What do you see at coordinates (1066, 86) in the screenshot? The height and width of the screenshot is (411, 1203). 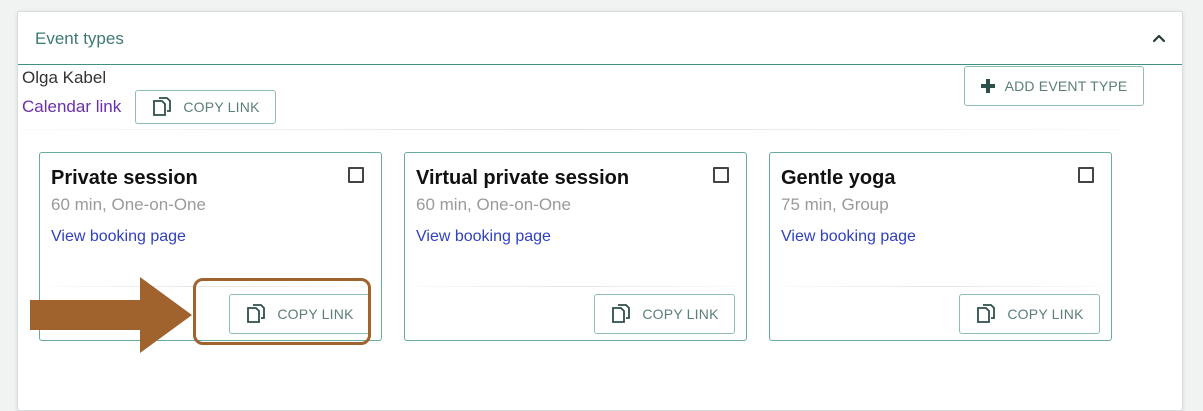 I see `add-event-type-label: ADD EVENT TYPE` at bounding box center [1066, 86].